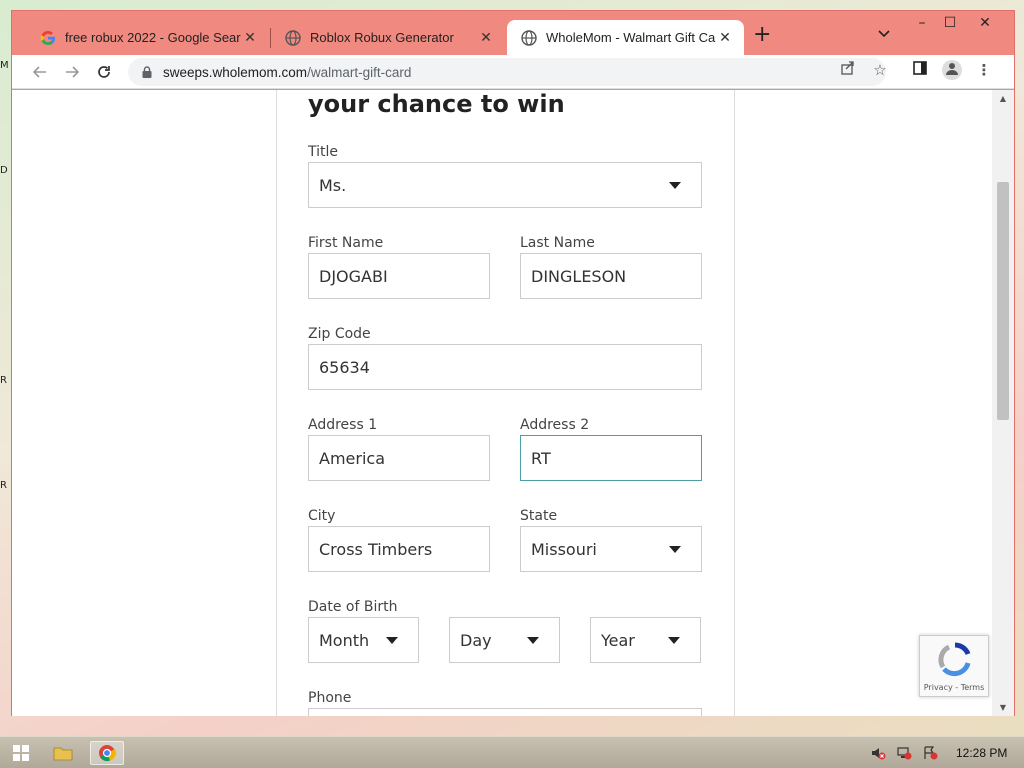 This screenshot has width=1024, height=768. Describe the element at coordinates (147, 72) in the screenshot. I see `lock-icon` at that location.